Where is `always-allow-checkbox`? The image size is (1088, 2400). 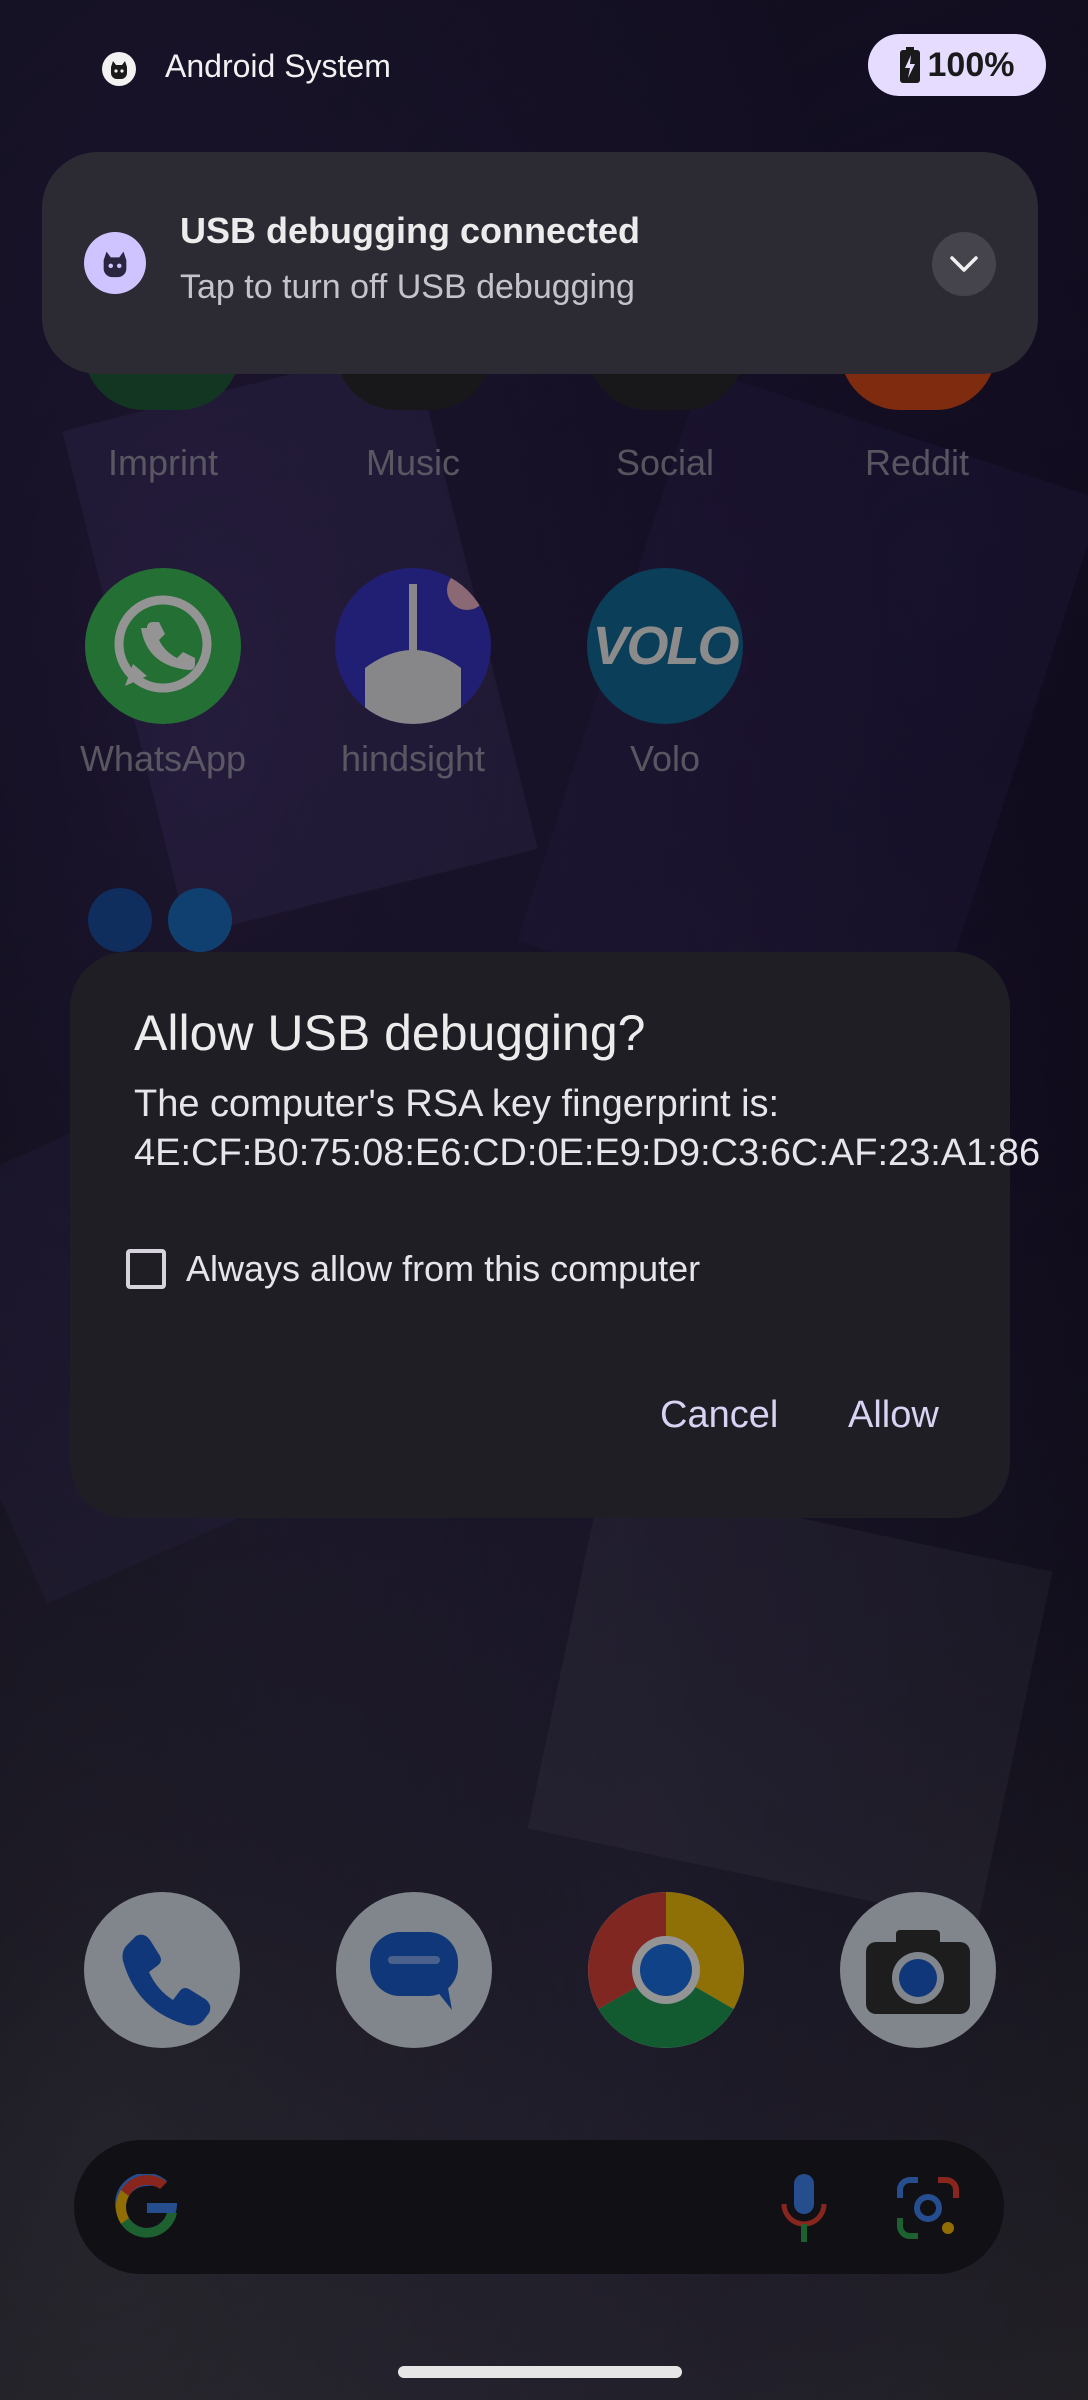 always-allow-checkbox is located at coordinates (146, 1269).